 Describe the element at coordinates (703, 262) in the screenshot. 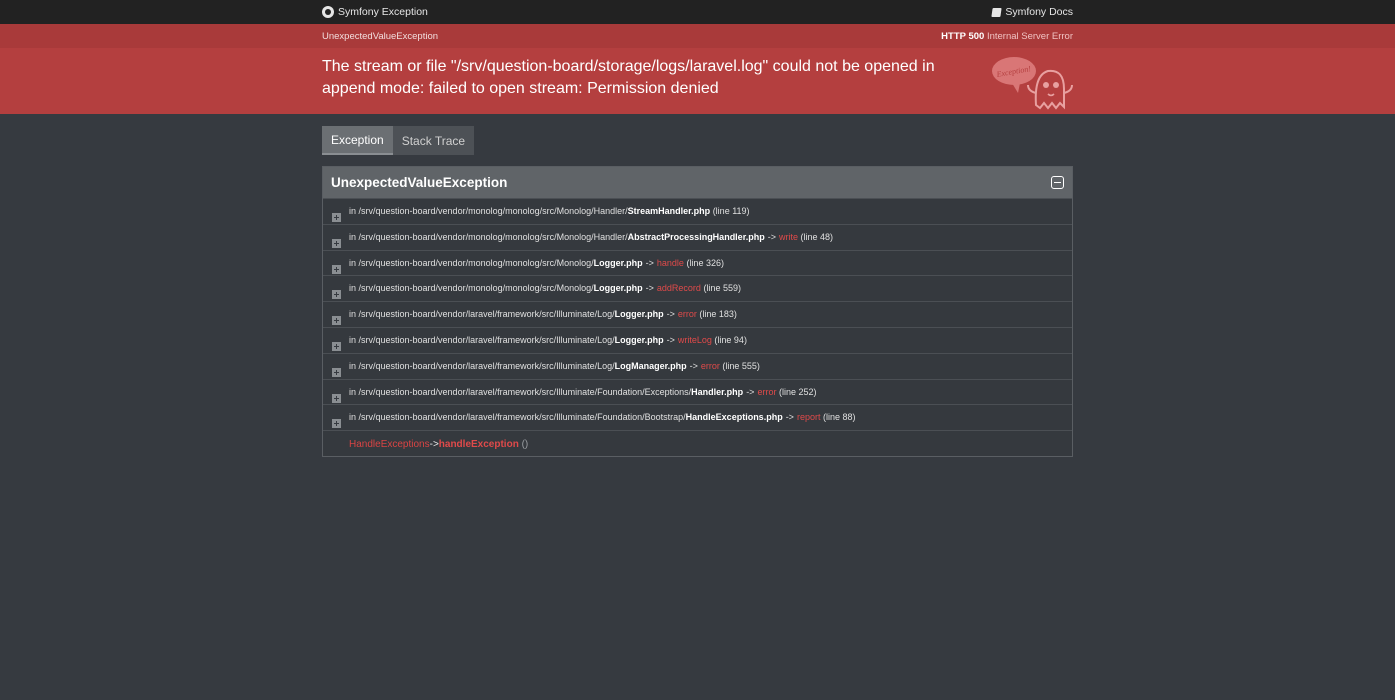

I see `trace-lineno: (line 326)` at that location.